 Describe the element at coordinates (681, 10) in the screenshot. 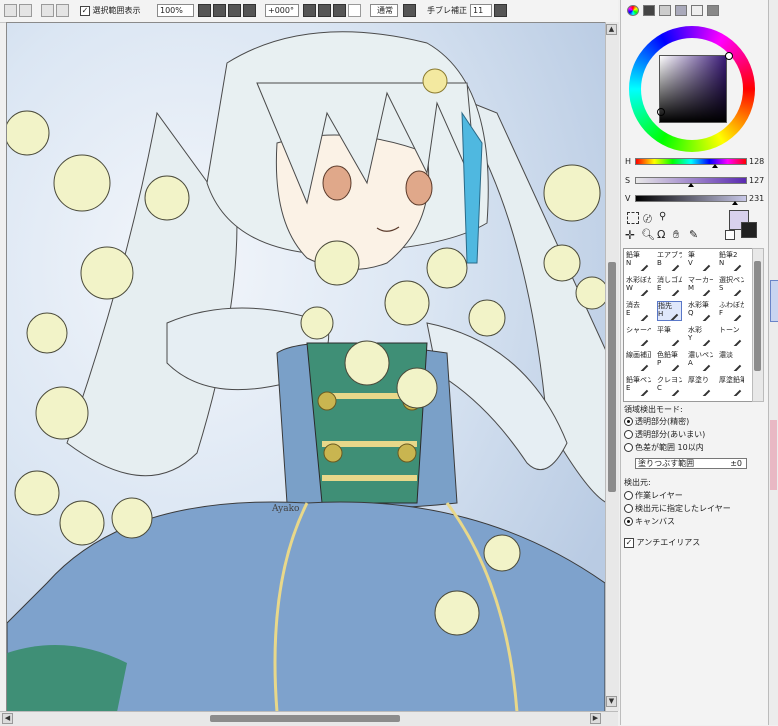

I see `scratchpad-tab-icon` at that location.